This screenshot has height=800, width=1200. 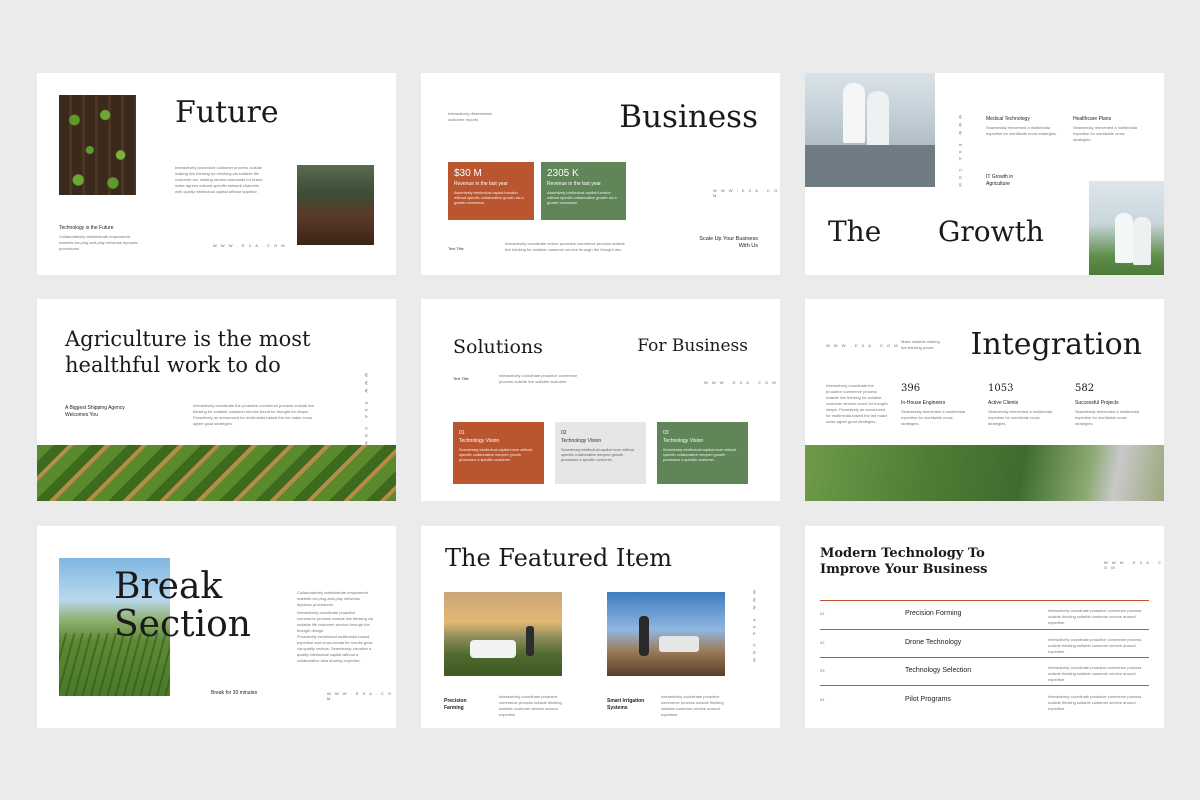 I want to click on title-word-the: The, so click(x=855, y=231).